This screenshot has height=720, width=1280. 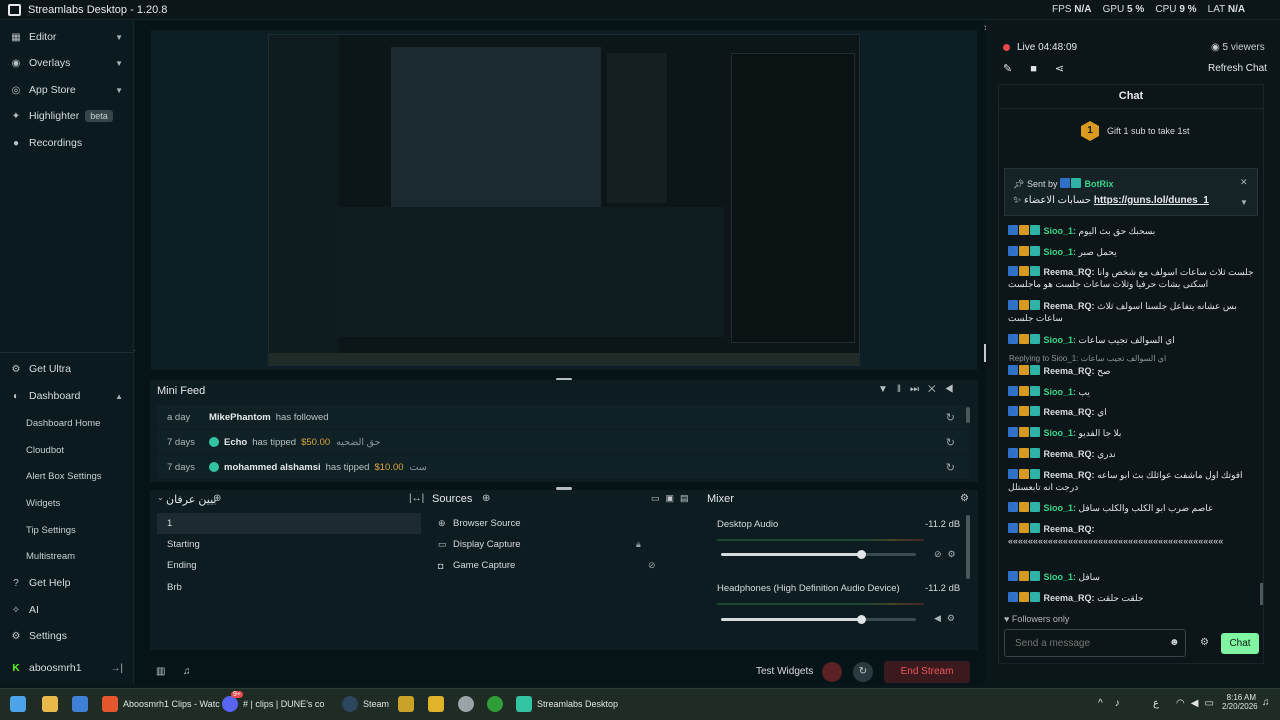 What do you see at coordinates (1132, 252) in the screenshot?
I see `chat-message: Sioo_1: يحمل صبر` at bounding box center [1132, 252].